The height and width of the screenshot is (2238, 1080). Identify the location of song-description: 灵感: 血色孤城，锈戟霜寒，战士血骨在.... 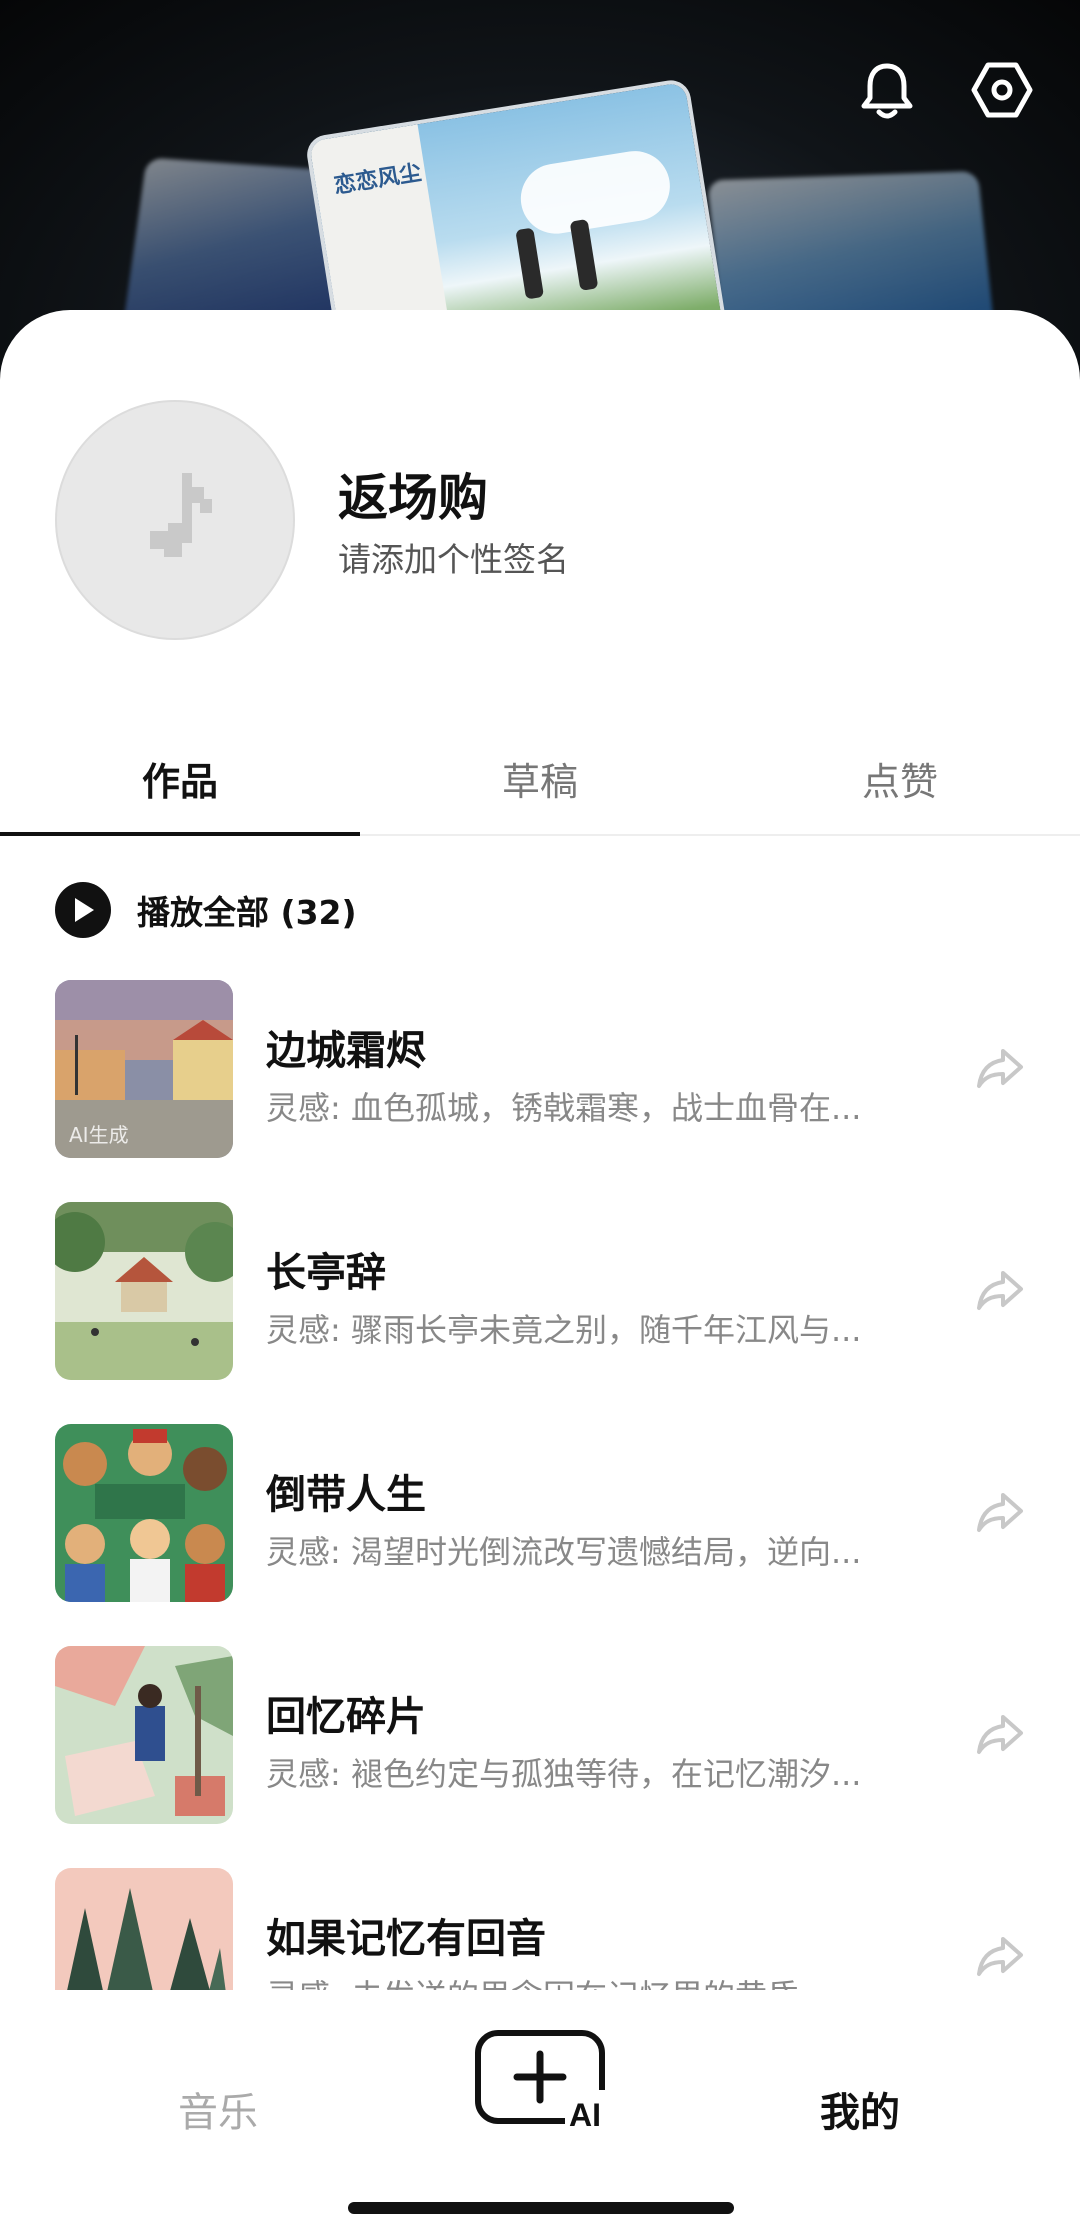
(564, 1108).